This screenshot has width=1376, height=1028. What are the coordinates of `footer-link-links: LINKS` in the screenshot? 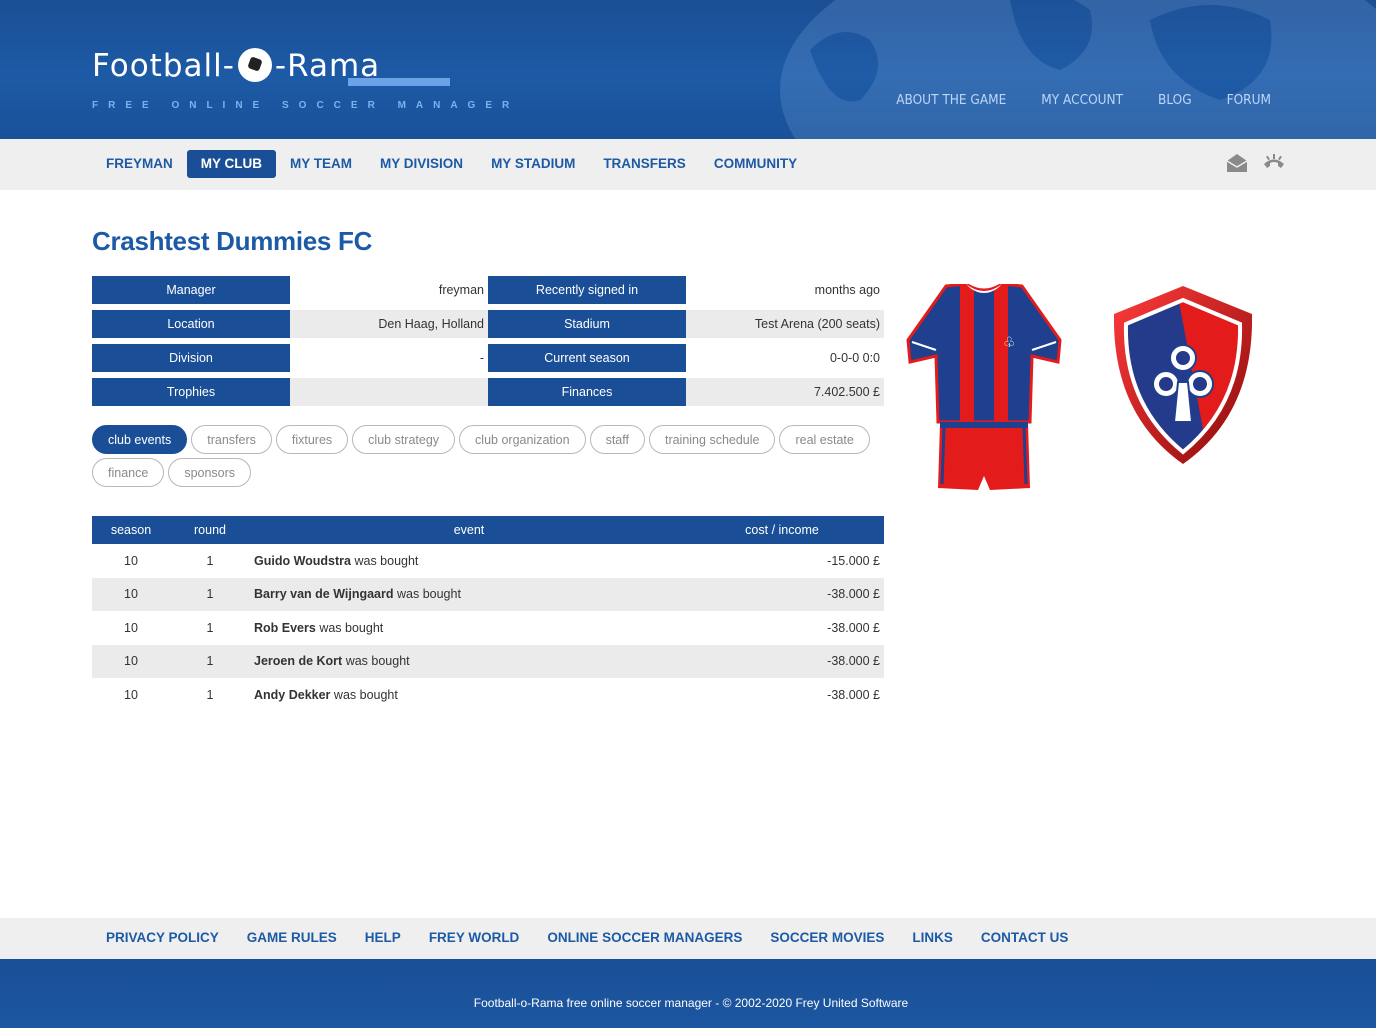 It's located at (932, 937).